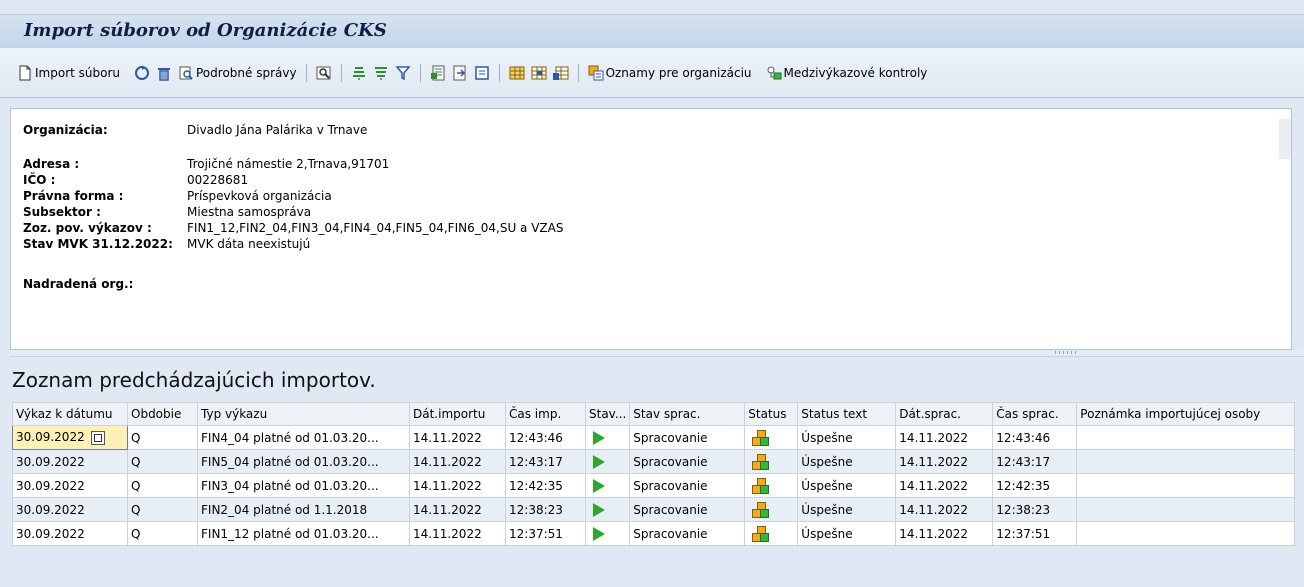  What do you see at coordinates (359, 73) in the screenshot?
I see `sort-ascending-button` at bounding box center [359, 73].